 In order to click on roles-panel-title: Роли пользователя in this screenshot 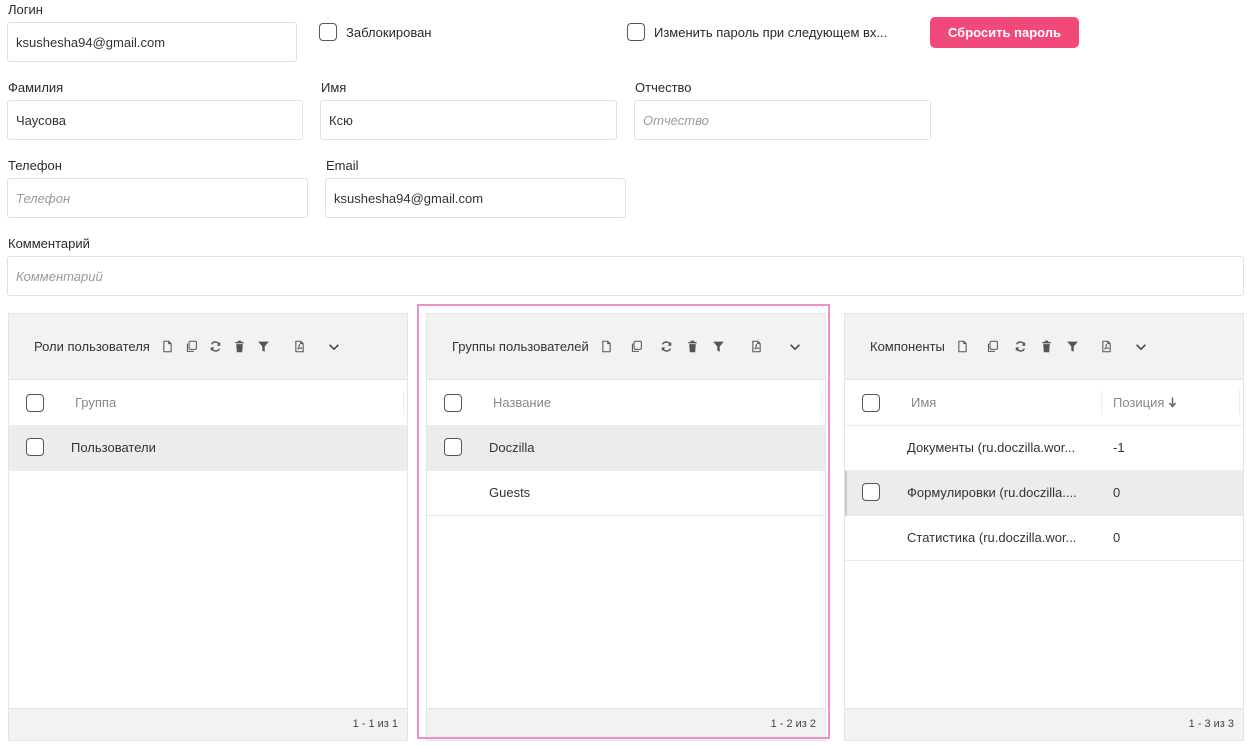, I will do `click(92, 346)`.